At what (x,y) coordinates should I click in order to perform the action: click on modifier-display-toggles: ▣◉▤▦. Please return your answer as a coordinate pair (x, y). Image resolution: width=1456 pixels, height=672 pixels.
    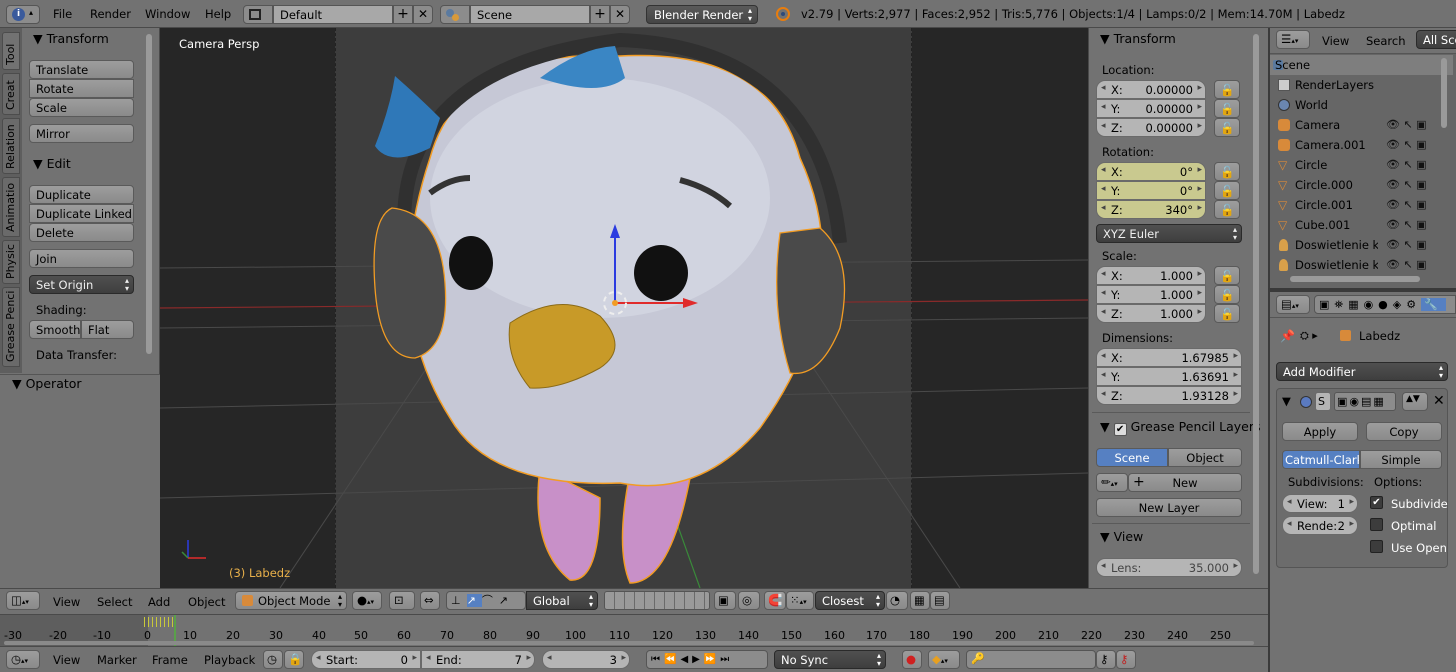
    Looking at the image, I should click on (1365, 401).